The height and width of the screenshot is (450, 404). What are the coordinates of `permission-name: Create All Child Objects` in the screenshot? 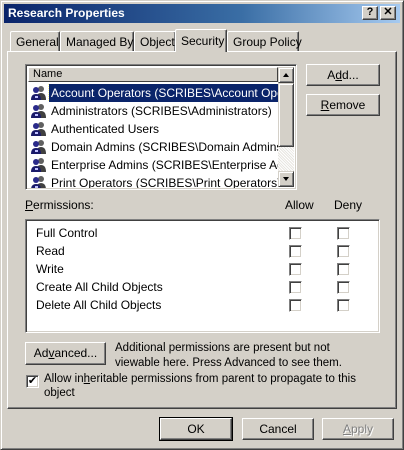 It's located at (99, 287).